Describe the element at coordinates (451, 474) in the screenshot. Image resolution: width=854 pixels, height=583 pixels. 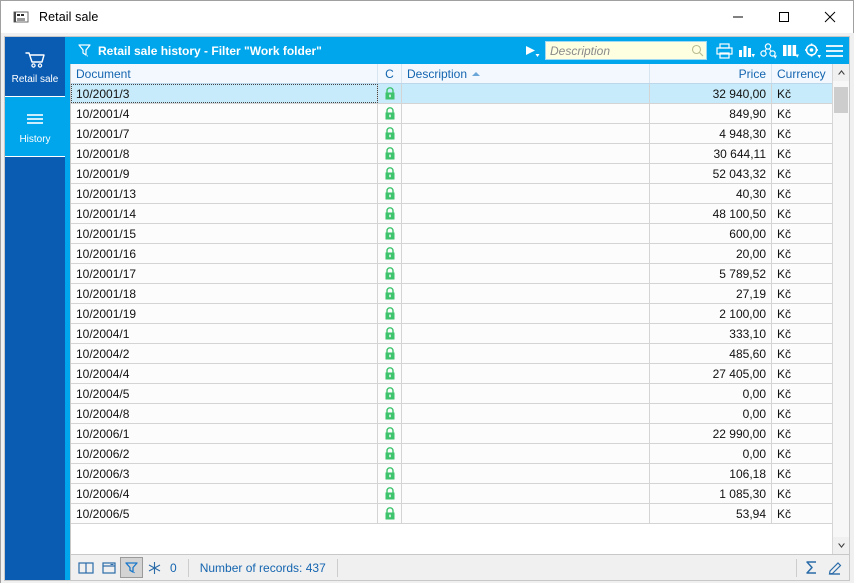
I see `table-row: 10/2006/3 106,18 Kč` at that location.